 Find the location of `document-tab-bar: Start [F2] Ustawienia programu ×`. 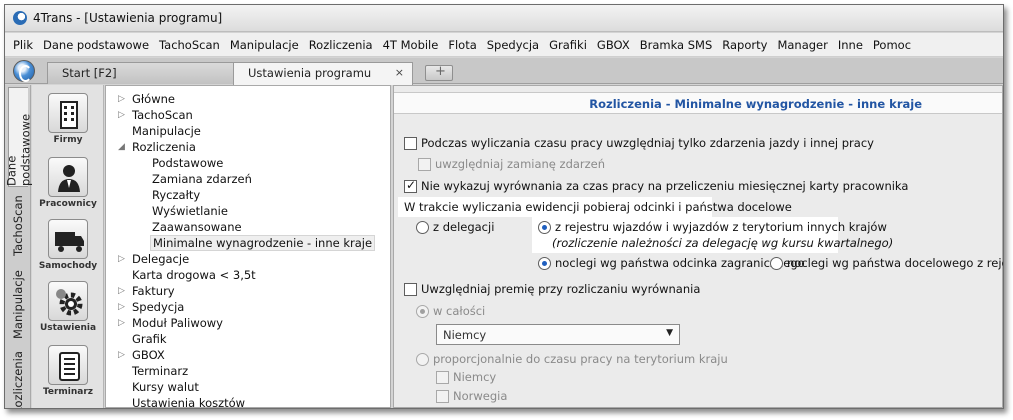

document-tab-bar: Start [F2] Ustawienia programu × is located at coordinates (504, 71).